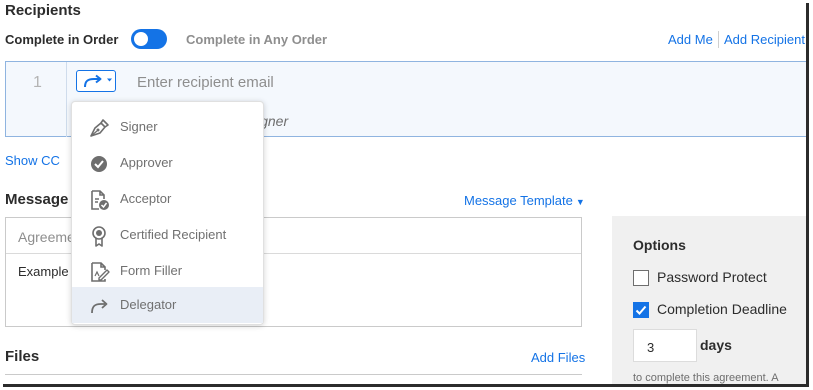 The height and width of the screenshot is (390, 813). I want to click on signer-pen-icon, so click(99, 128).